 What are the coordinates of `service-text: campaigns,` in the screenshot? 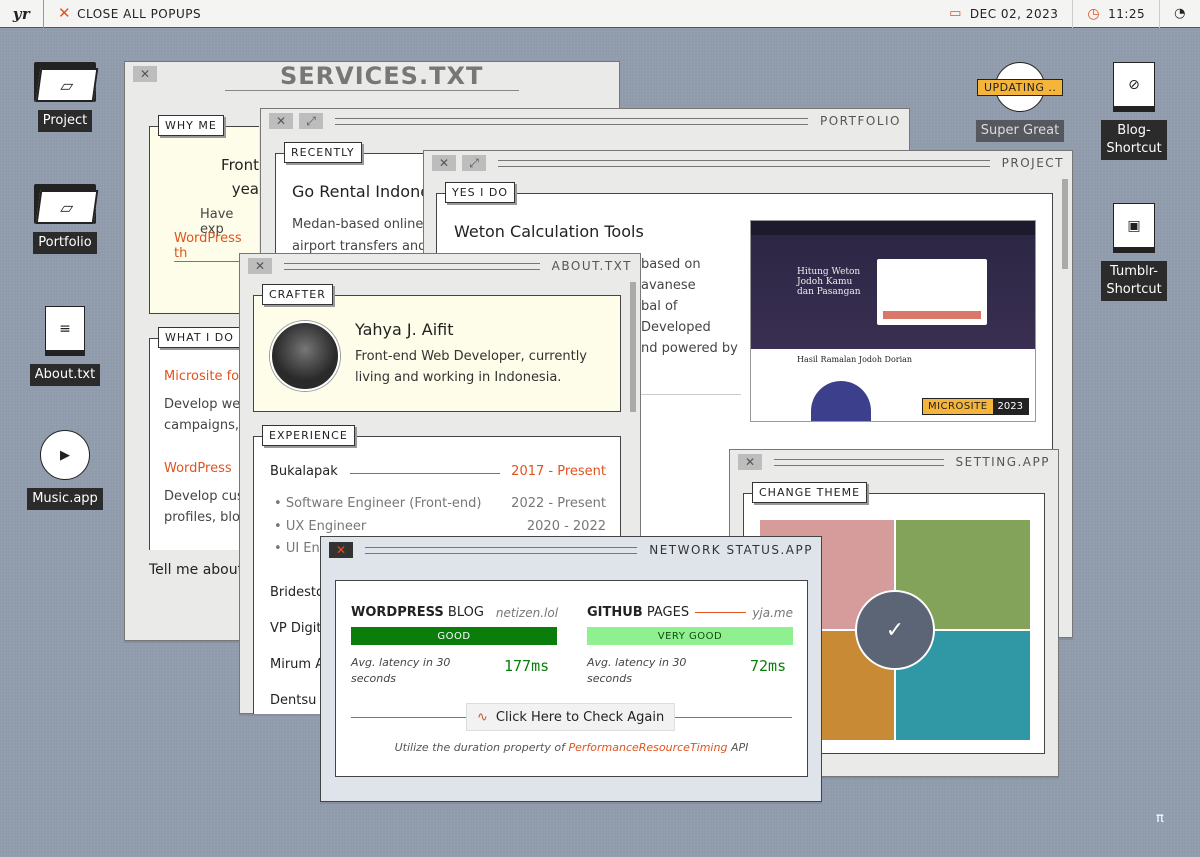 It's located at (202, 425).